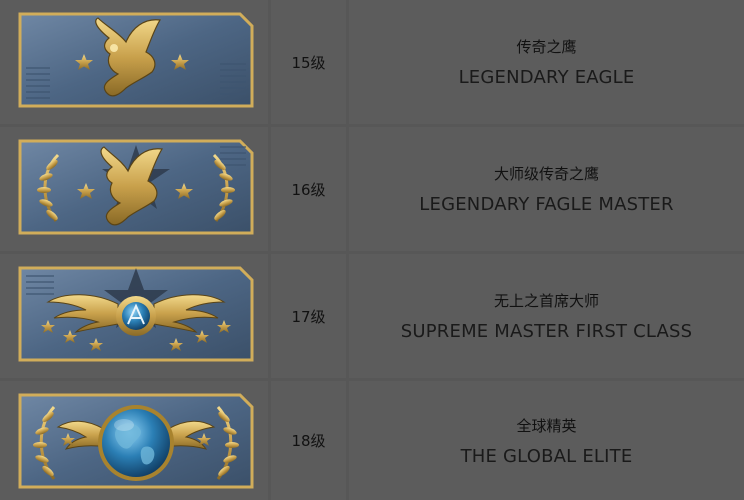 The image size is (744, 500). I want to click on legendary-eagle-master-icon, so click(136, 187).